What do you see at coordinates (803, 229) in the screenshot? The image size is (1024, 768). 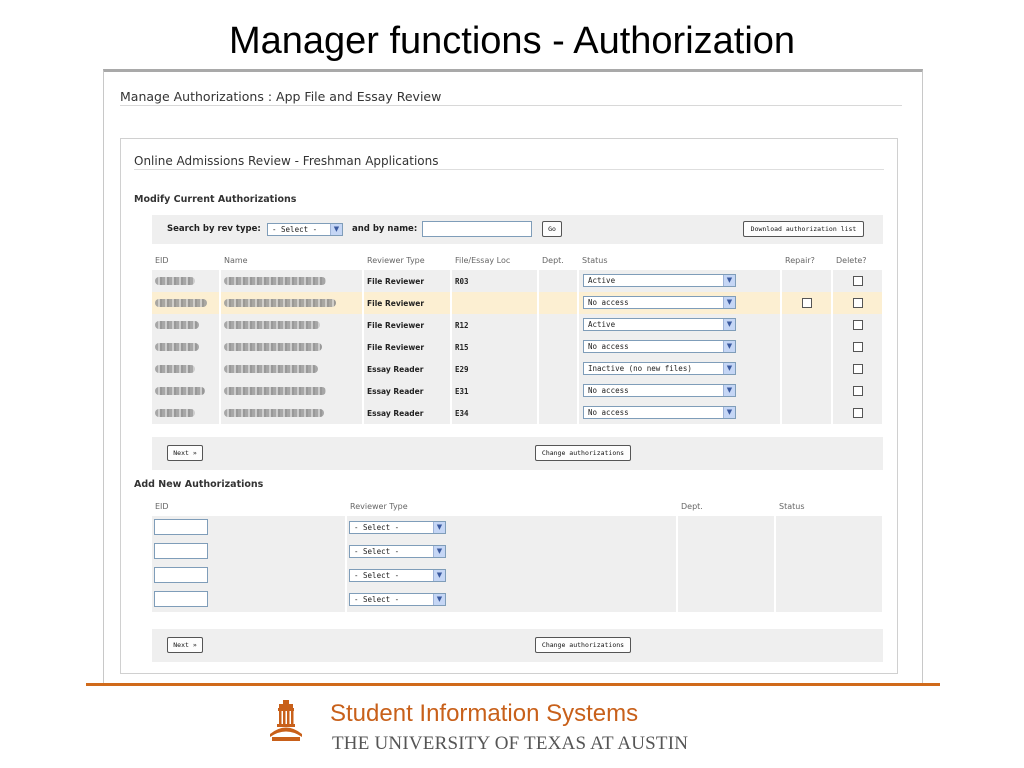 I see `download-authorization-list-button: Download authorization list` at bounding box center [803, 229].